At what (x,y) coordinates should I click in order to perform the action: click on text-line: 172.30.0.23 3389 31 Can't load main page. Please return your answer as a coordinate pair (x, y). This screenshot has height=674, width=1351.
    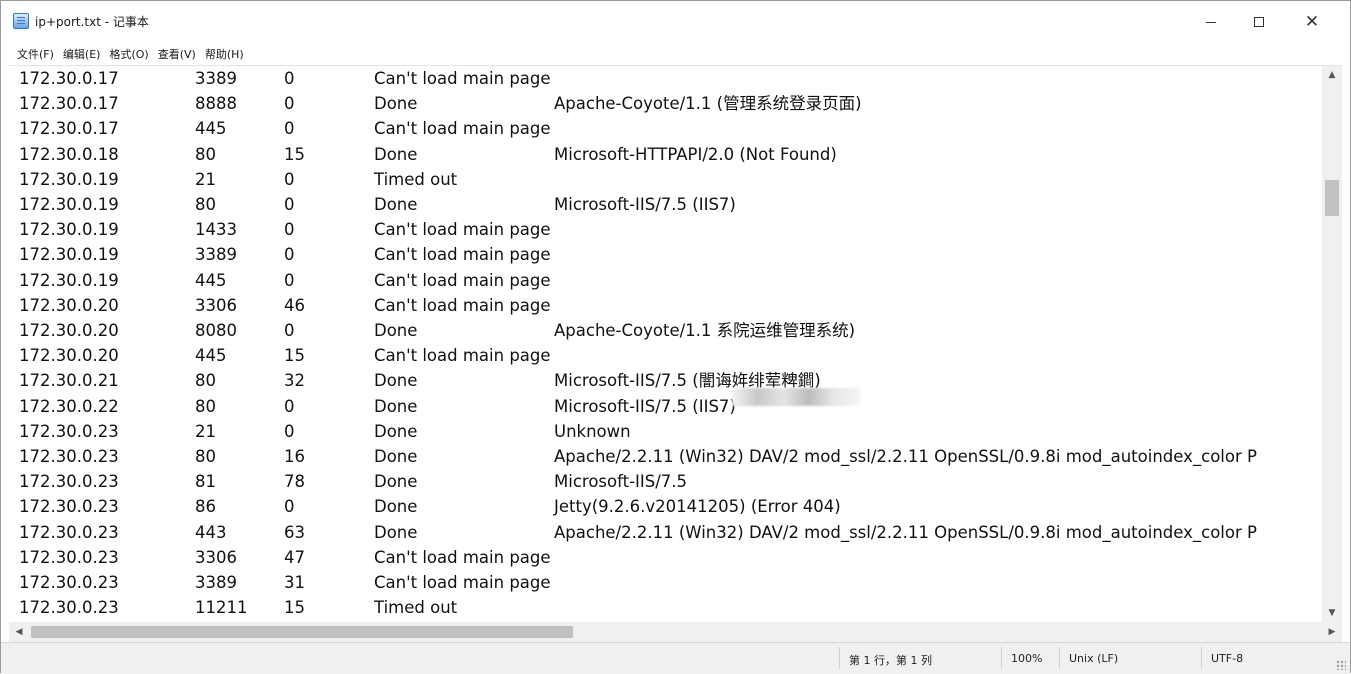
    Looking at the image, I should click on (665, 582).